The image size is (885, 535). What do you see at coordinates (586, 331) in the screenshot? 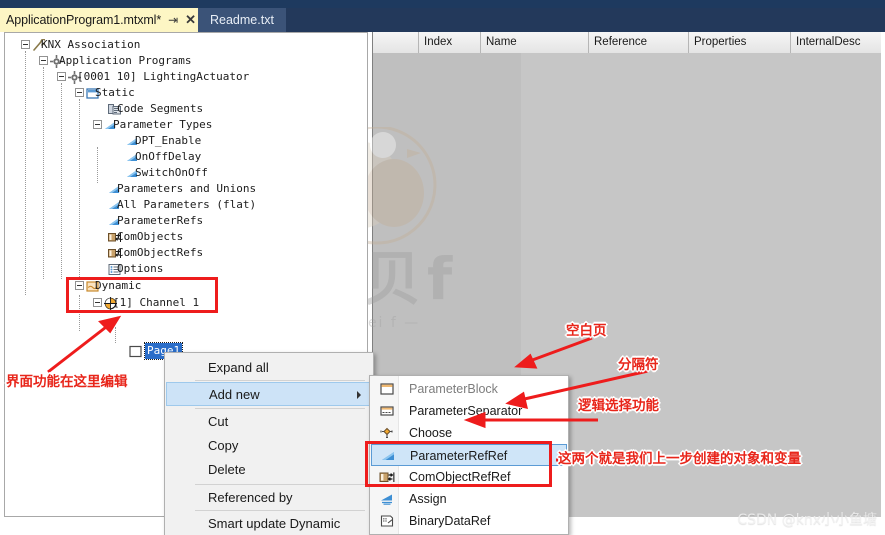
I see `annotation-blank-page: 空白页` at bounding box center [586, 331].